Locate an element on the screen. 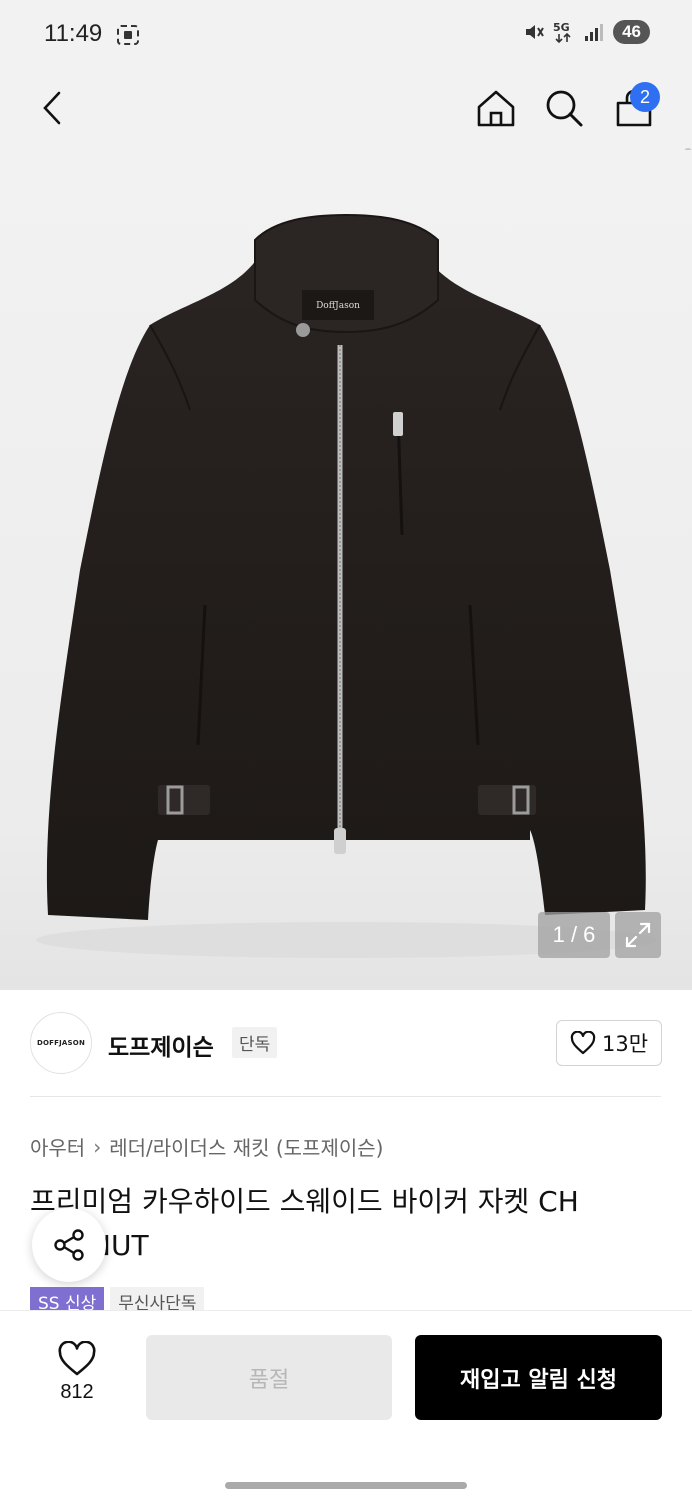 The height and width of the screenshot is (1500, 692). favorite-count: 812 is located at coordinates (77, 1392).